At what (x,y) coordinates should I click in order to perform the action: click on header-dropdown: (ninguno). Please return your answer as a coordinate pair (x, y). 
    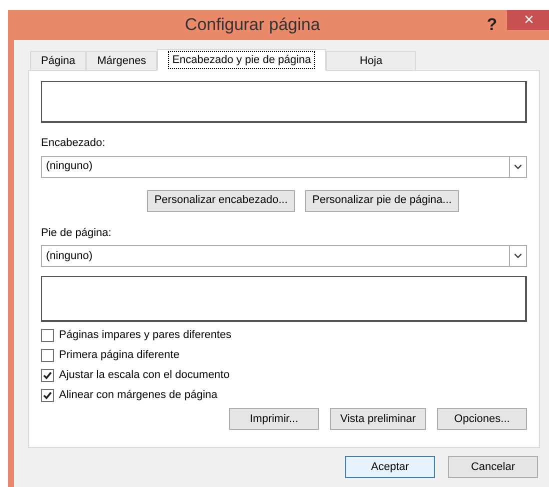
    Looking at the image, I should click on (284, 167).